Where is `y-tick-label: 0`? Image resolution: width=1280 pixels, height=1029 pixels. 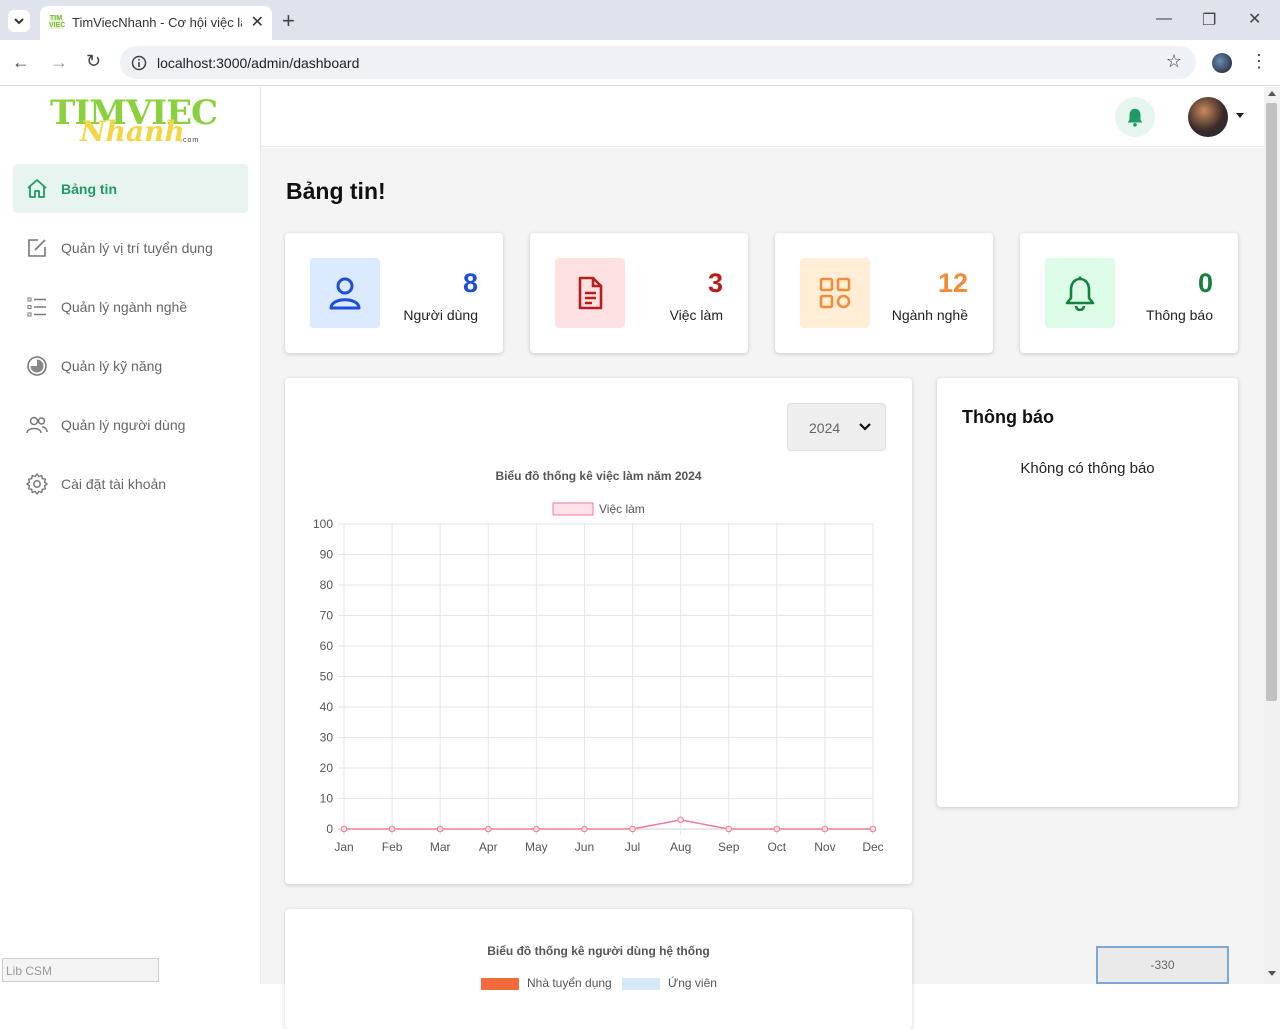
y-tick-label: 0 is located at coordinates (329, 829).